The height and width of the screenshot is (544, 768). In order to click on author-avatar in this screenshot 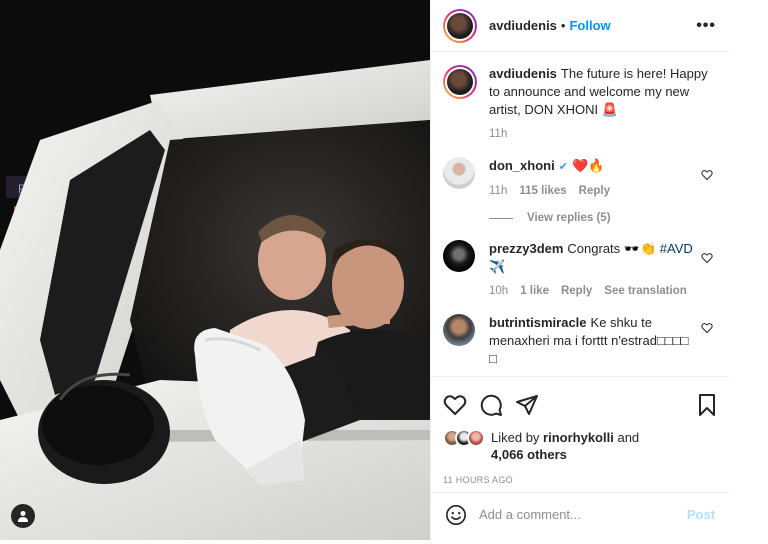, I will do `click(460, 25)`.